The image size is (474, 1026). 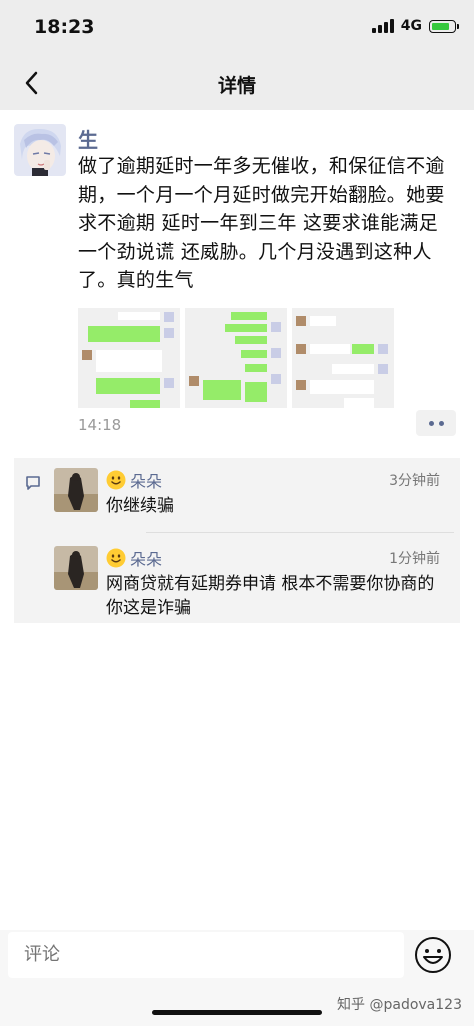 I want to click on post-images, so click(x=236, y=358).